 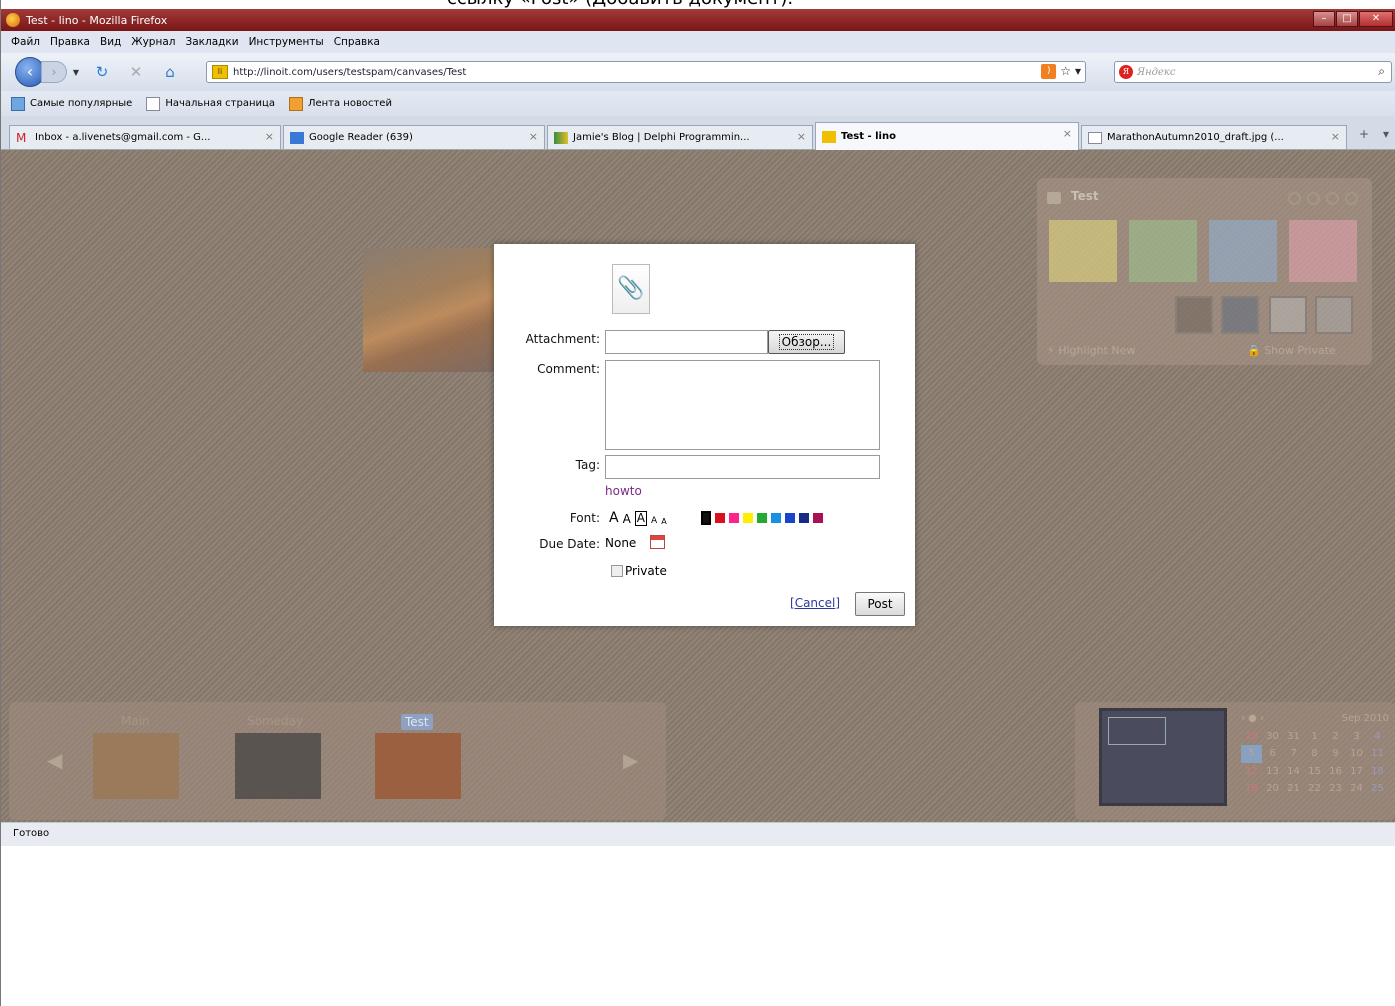 What do you see at coordinates (1251, 789) in the screenshot?
I see `calendar-day: 19` at bounding box center [1251, 789].